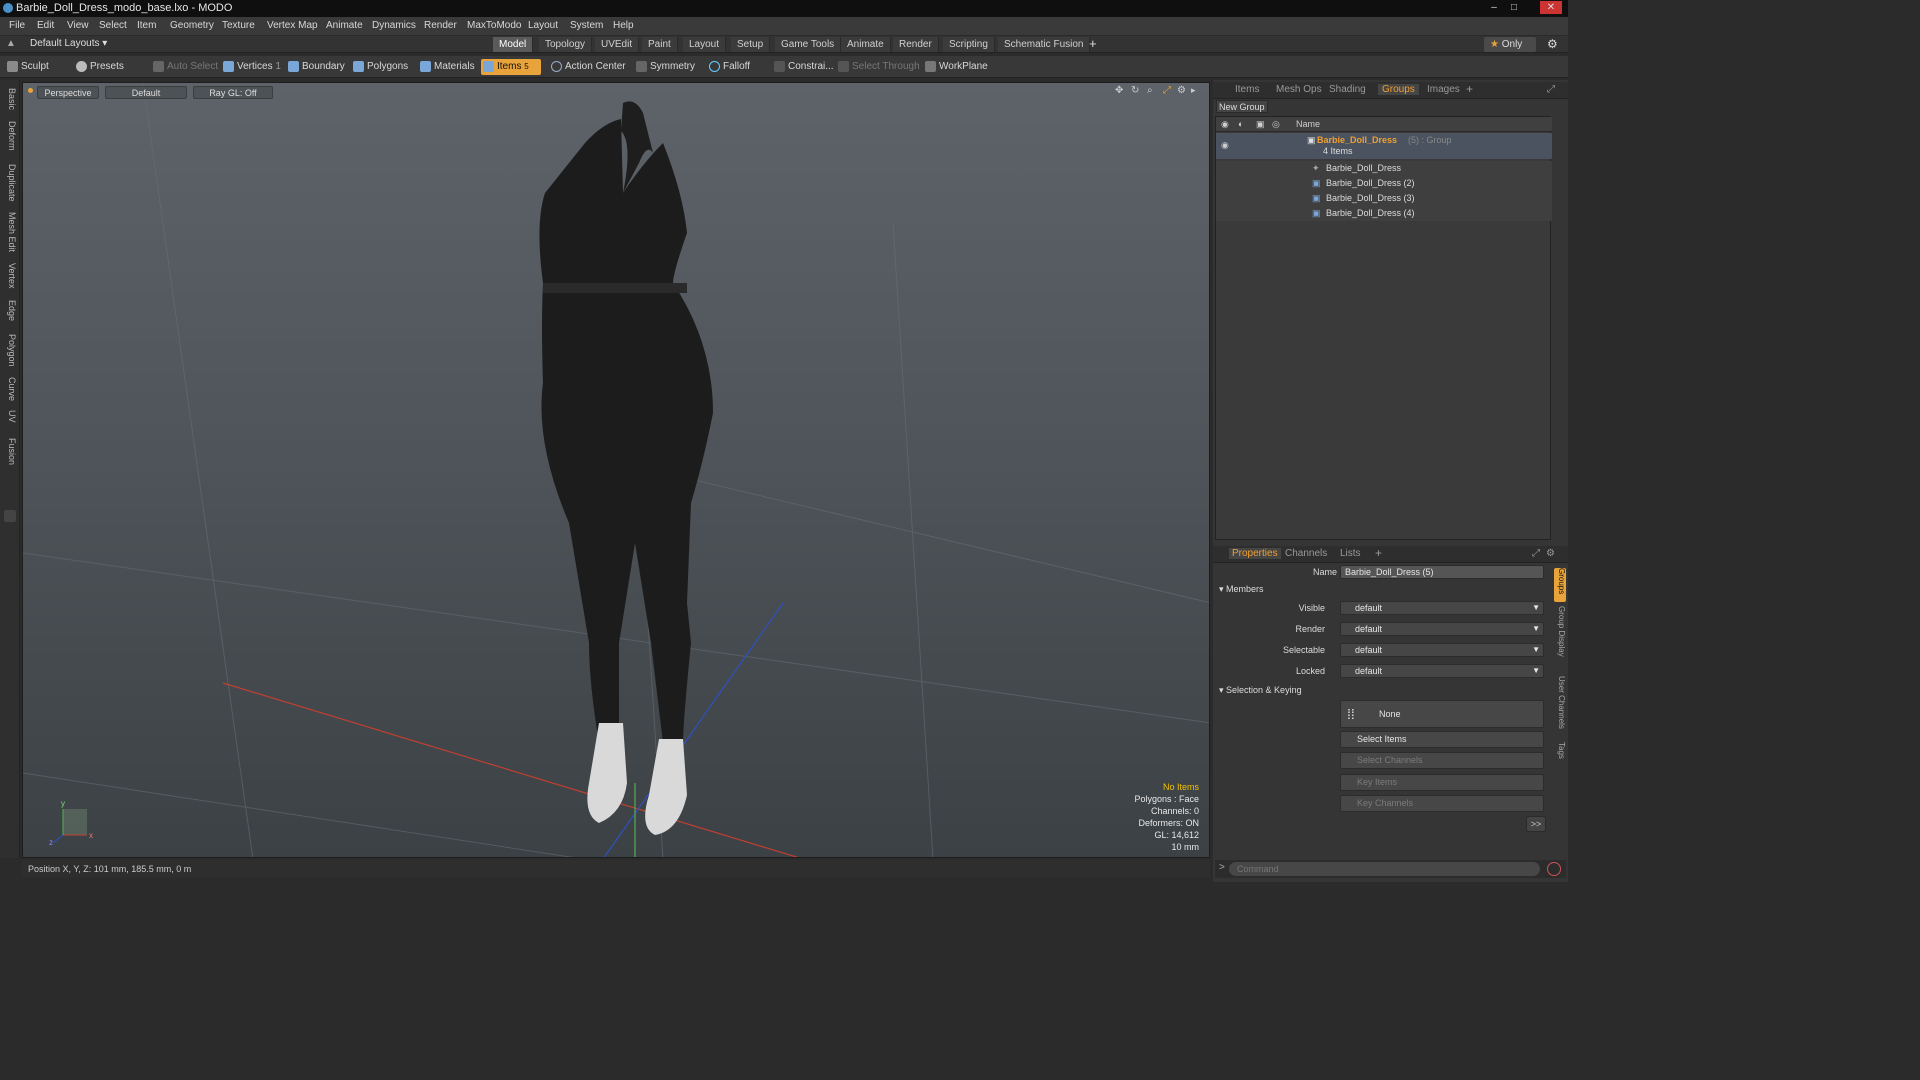 The width and height of the screenshot is (1920, 1080). What do you see at coordinates (192, 25) in the screenshot?
I see `menu-geometry: Geometry` at bounding box center [192, 25].